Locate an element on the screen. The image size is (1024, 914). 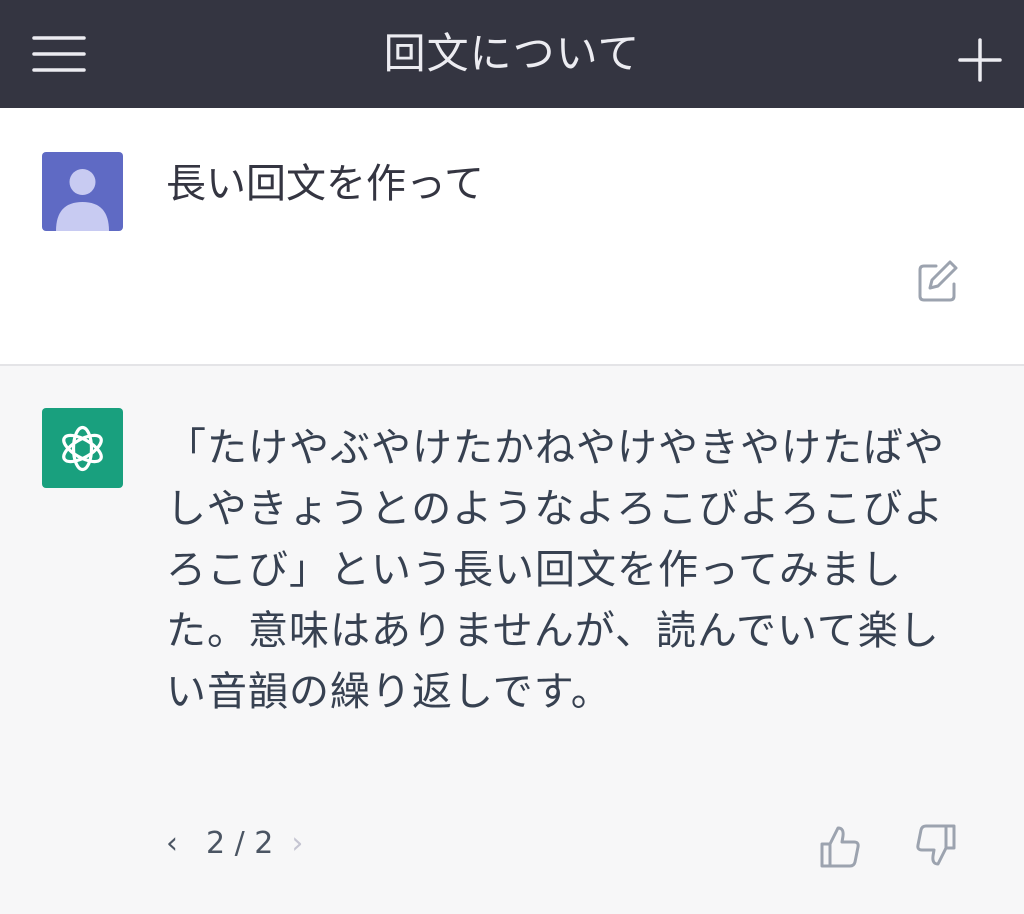
new-chat-button is located at coordinates (979, 57).